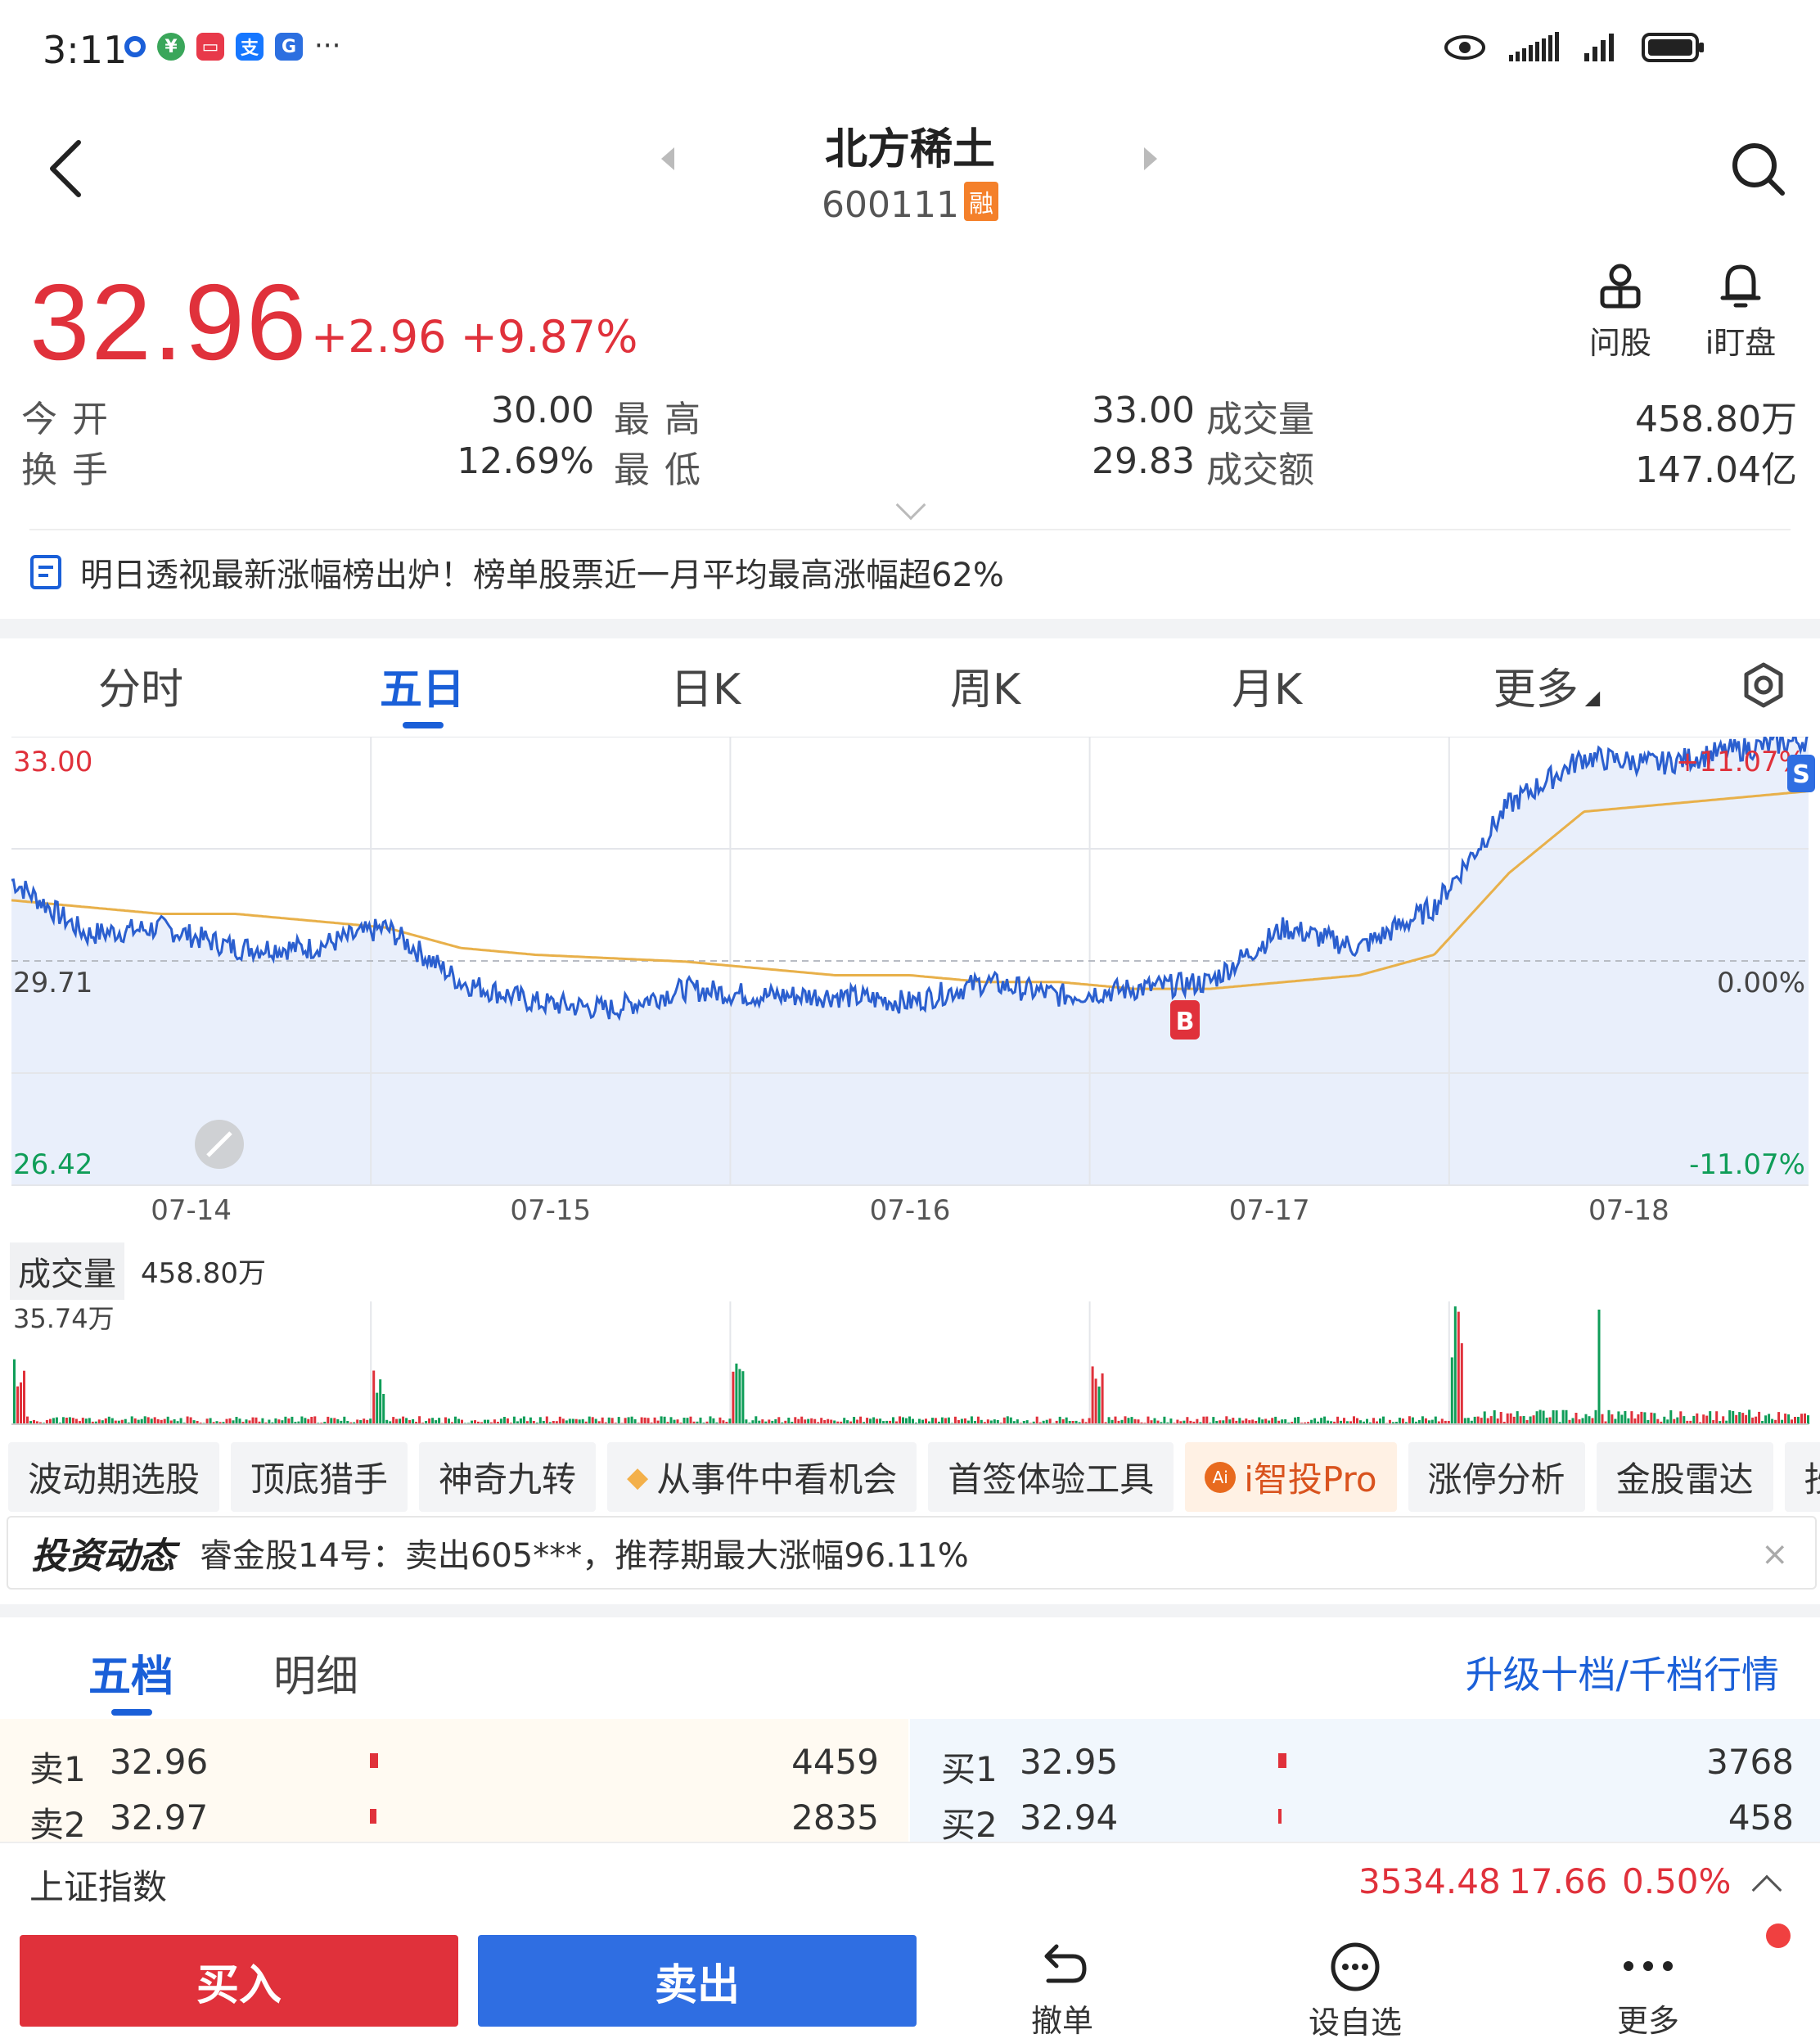 This screenshot has height=2043, width=1820. Describe the element at coordinates (1291, 1477) in the screenshot. I see `chip-ai-pro: Ai i智投Pro` at that location.